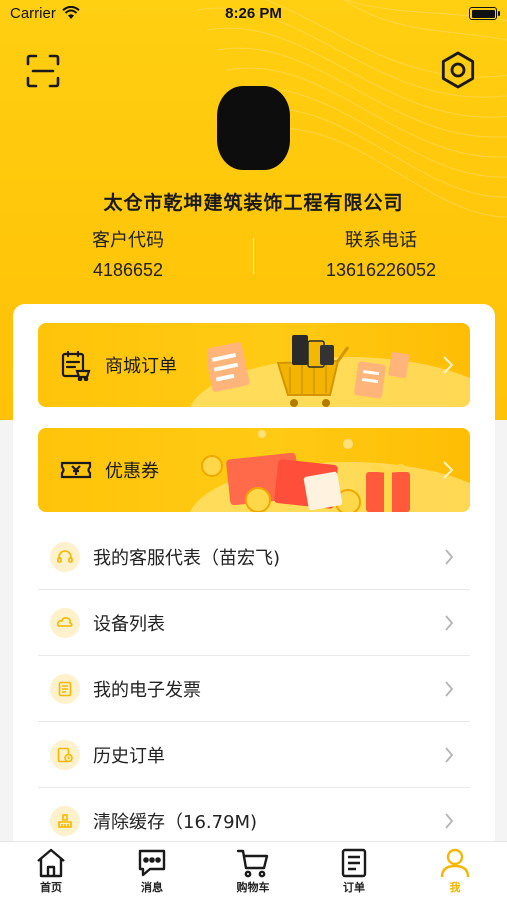  What do you see at coordinates (175, 822) in the screenshot?
I see `menu-item-label: 清除缓存（16.79M)` at bounding box center [175, 822].